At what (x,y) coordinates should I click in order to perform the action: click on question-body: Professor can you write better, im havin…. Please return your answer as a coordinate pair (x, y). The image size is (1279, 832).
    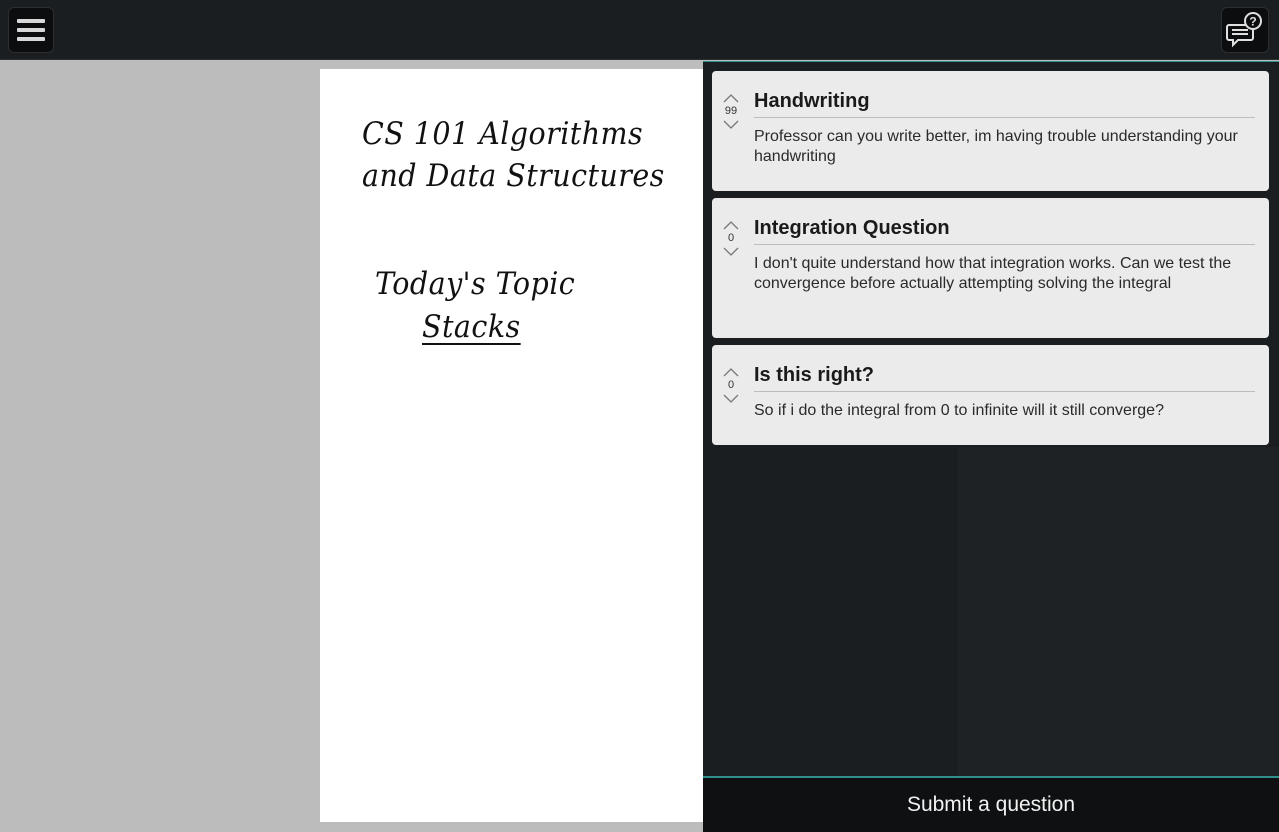
    Looking at the image, I should click on (996, 146).